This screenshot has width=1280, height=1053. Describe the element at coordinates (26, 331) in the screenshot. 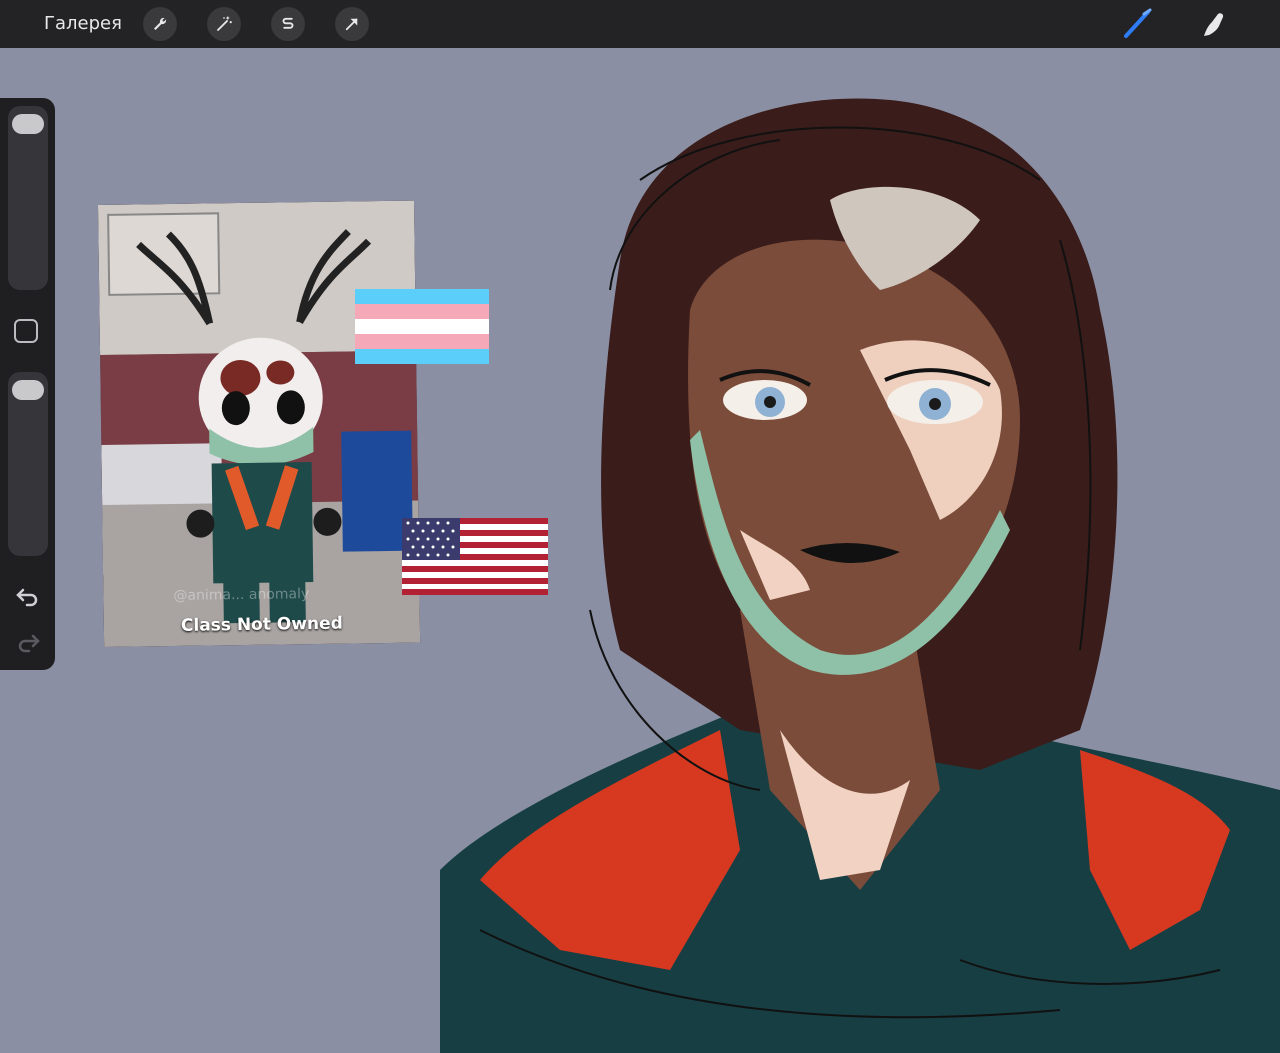

I see `modify-button` at that location.